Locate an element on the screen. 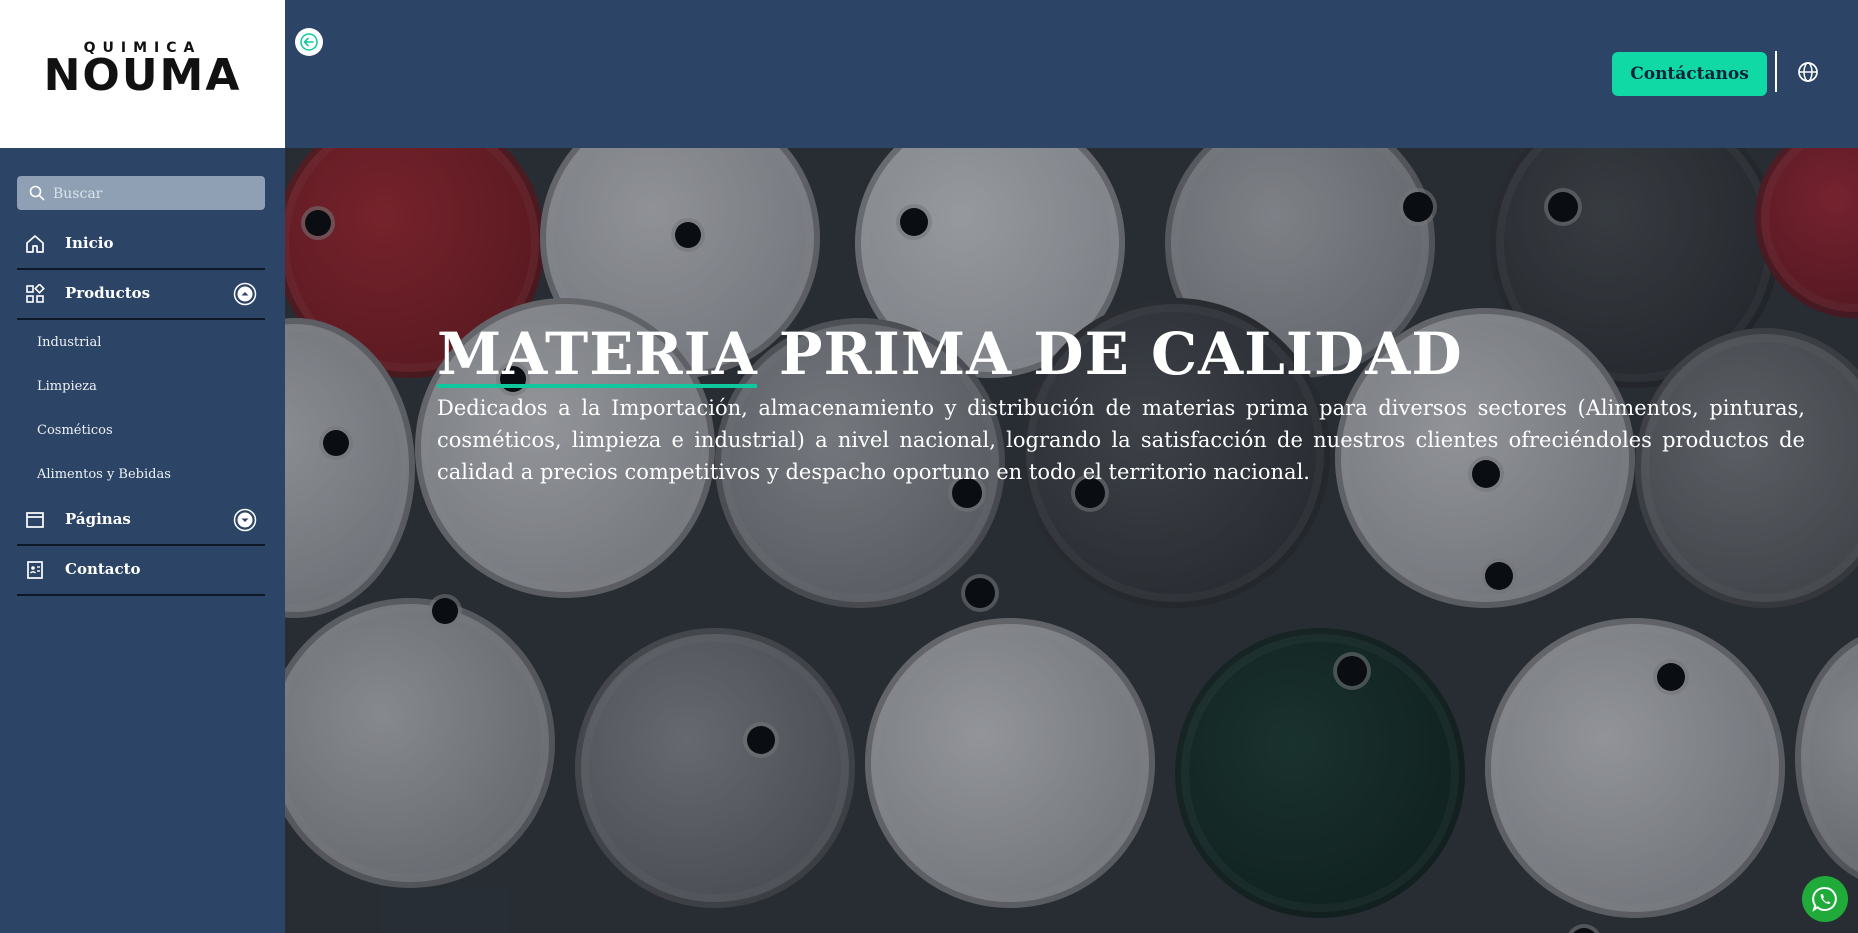 The height and width of the screenshot is (933, 1858). sidebar-item-label: Productos is located at coordinates (108, 293).